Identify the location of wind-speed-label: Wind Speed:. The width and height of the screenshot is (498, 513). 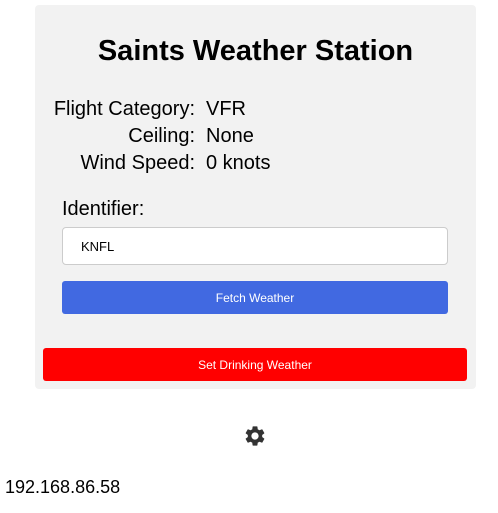
(137, 163).